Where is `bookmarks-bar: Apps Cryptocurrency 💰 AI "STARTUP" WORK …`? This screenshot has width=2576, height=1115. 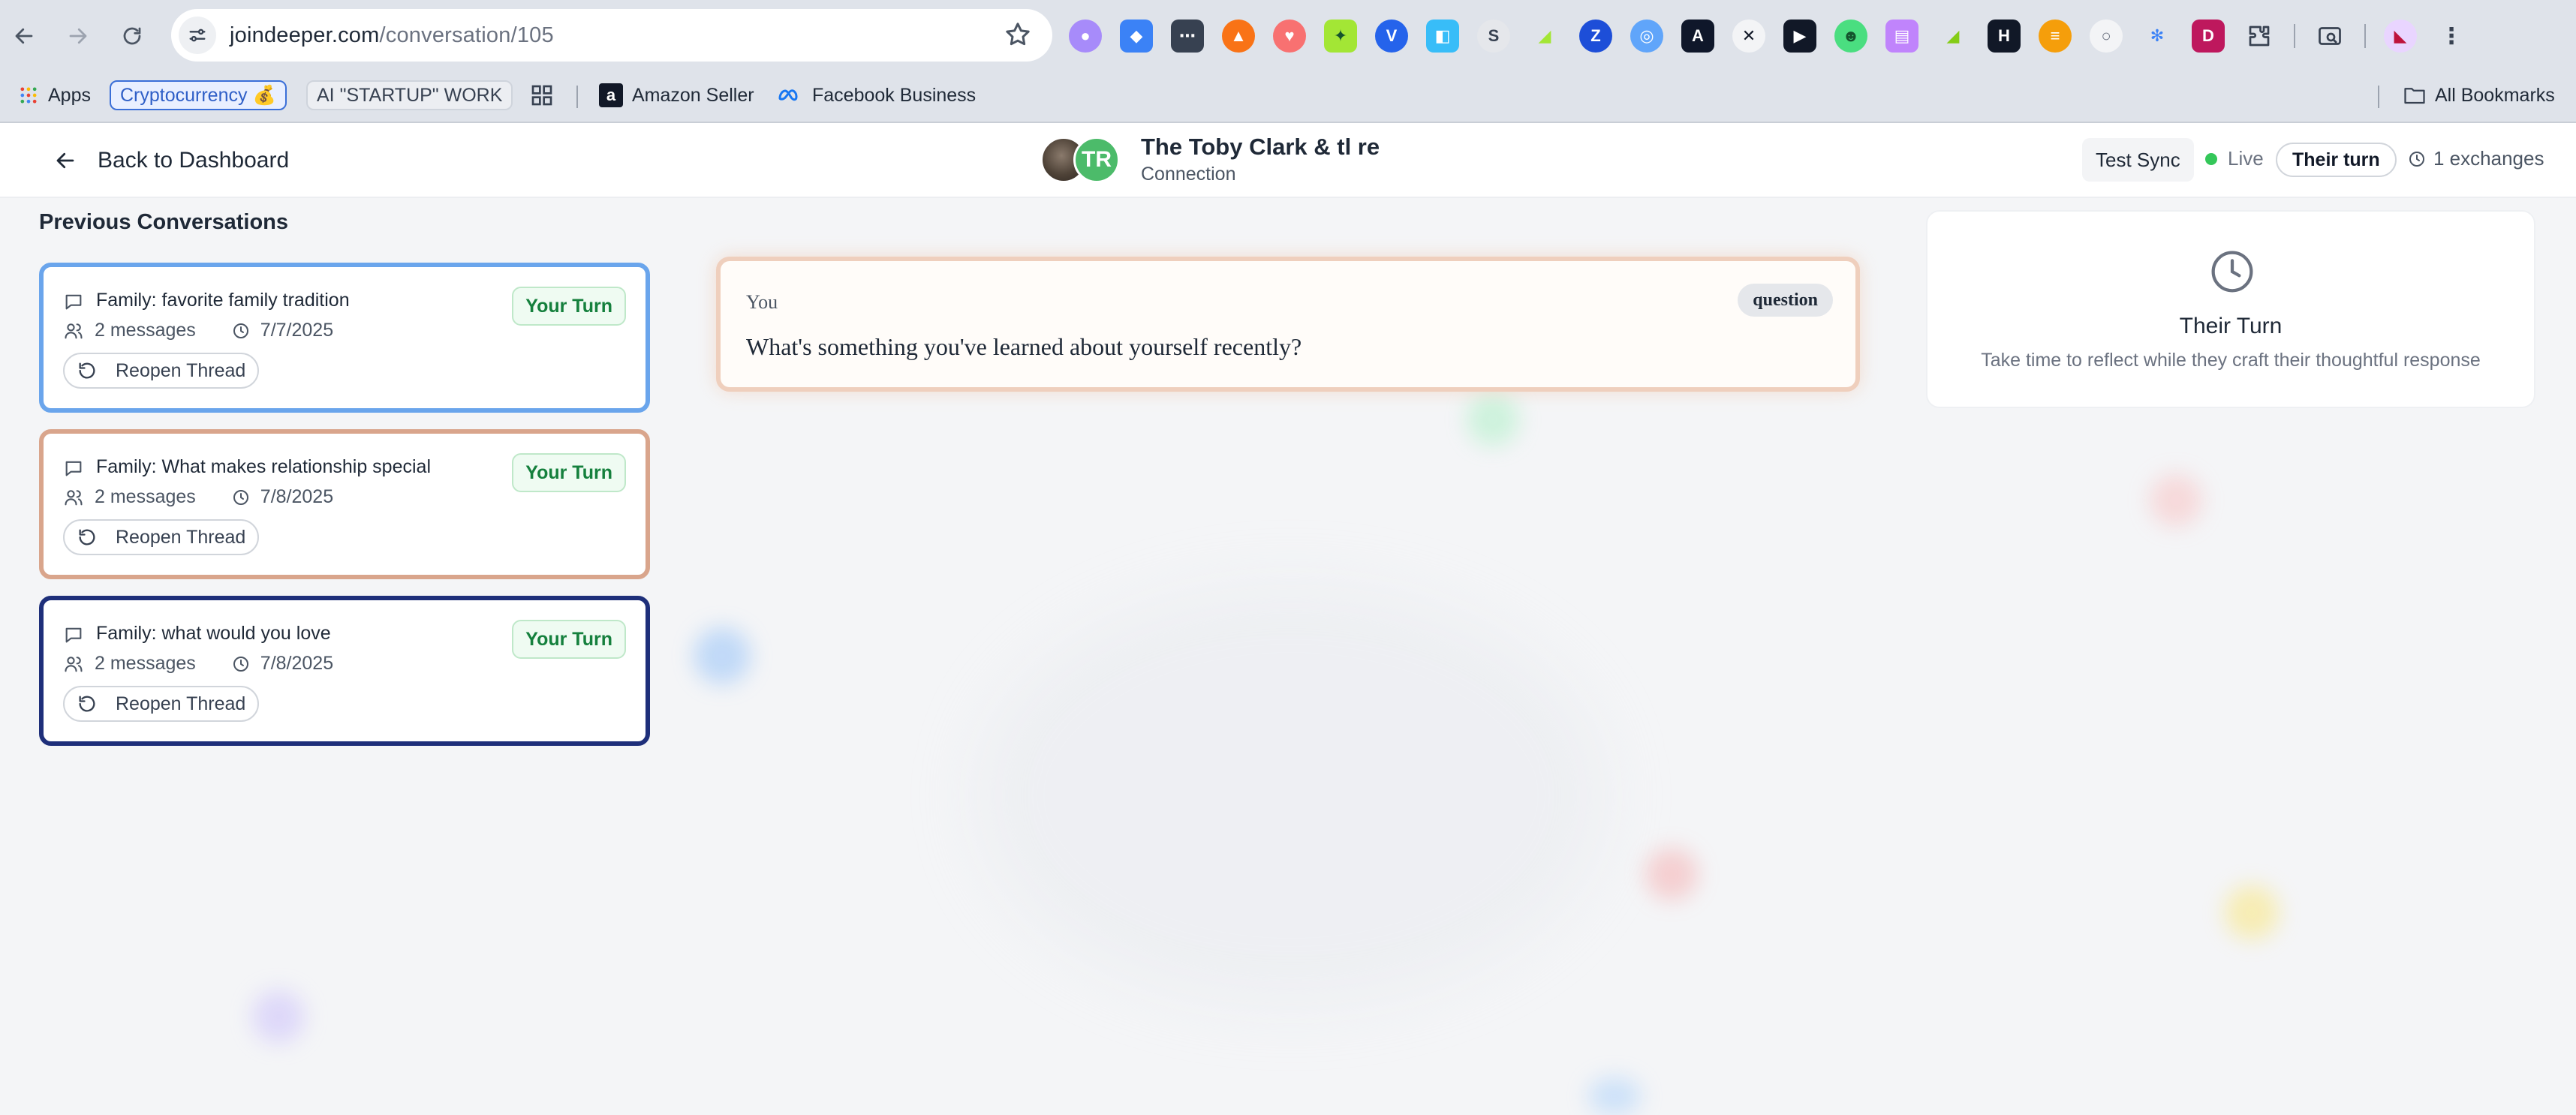 bookmarks-bar: Apps Cryptocurrency 💰 AI "STARTUP" WORK … is located at coordinates (1288, 97).